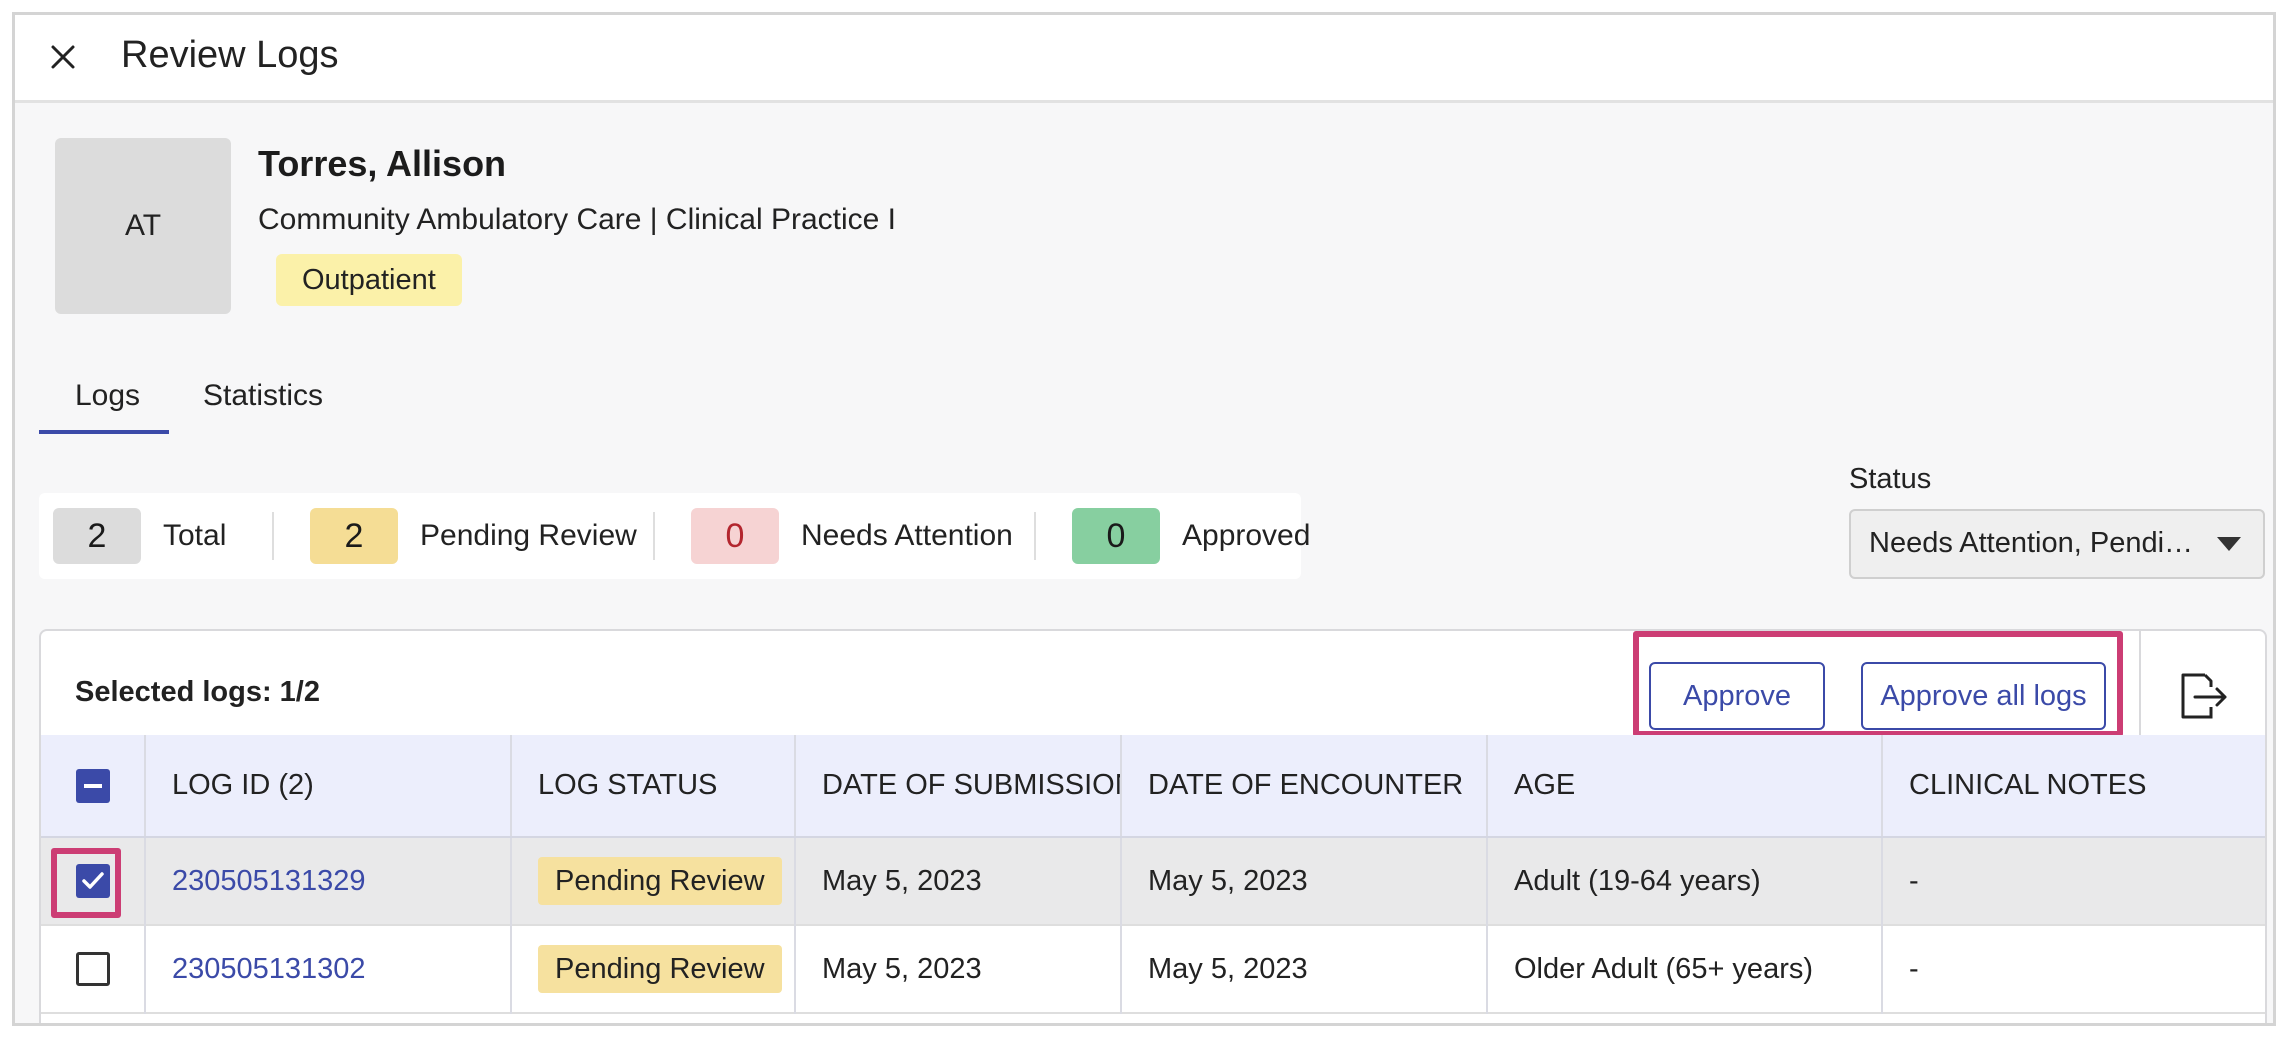  Describe the element at coordinates (653, 786) in the screenshot. I see `column-header-log-status: LOG STATUS` at that location.